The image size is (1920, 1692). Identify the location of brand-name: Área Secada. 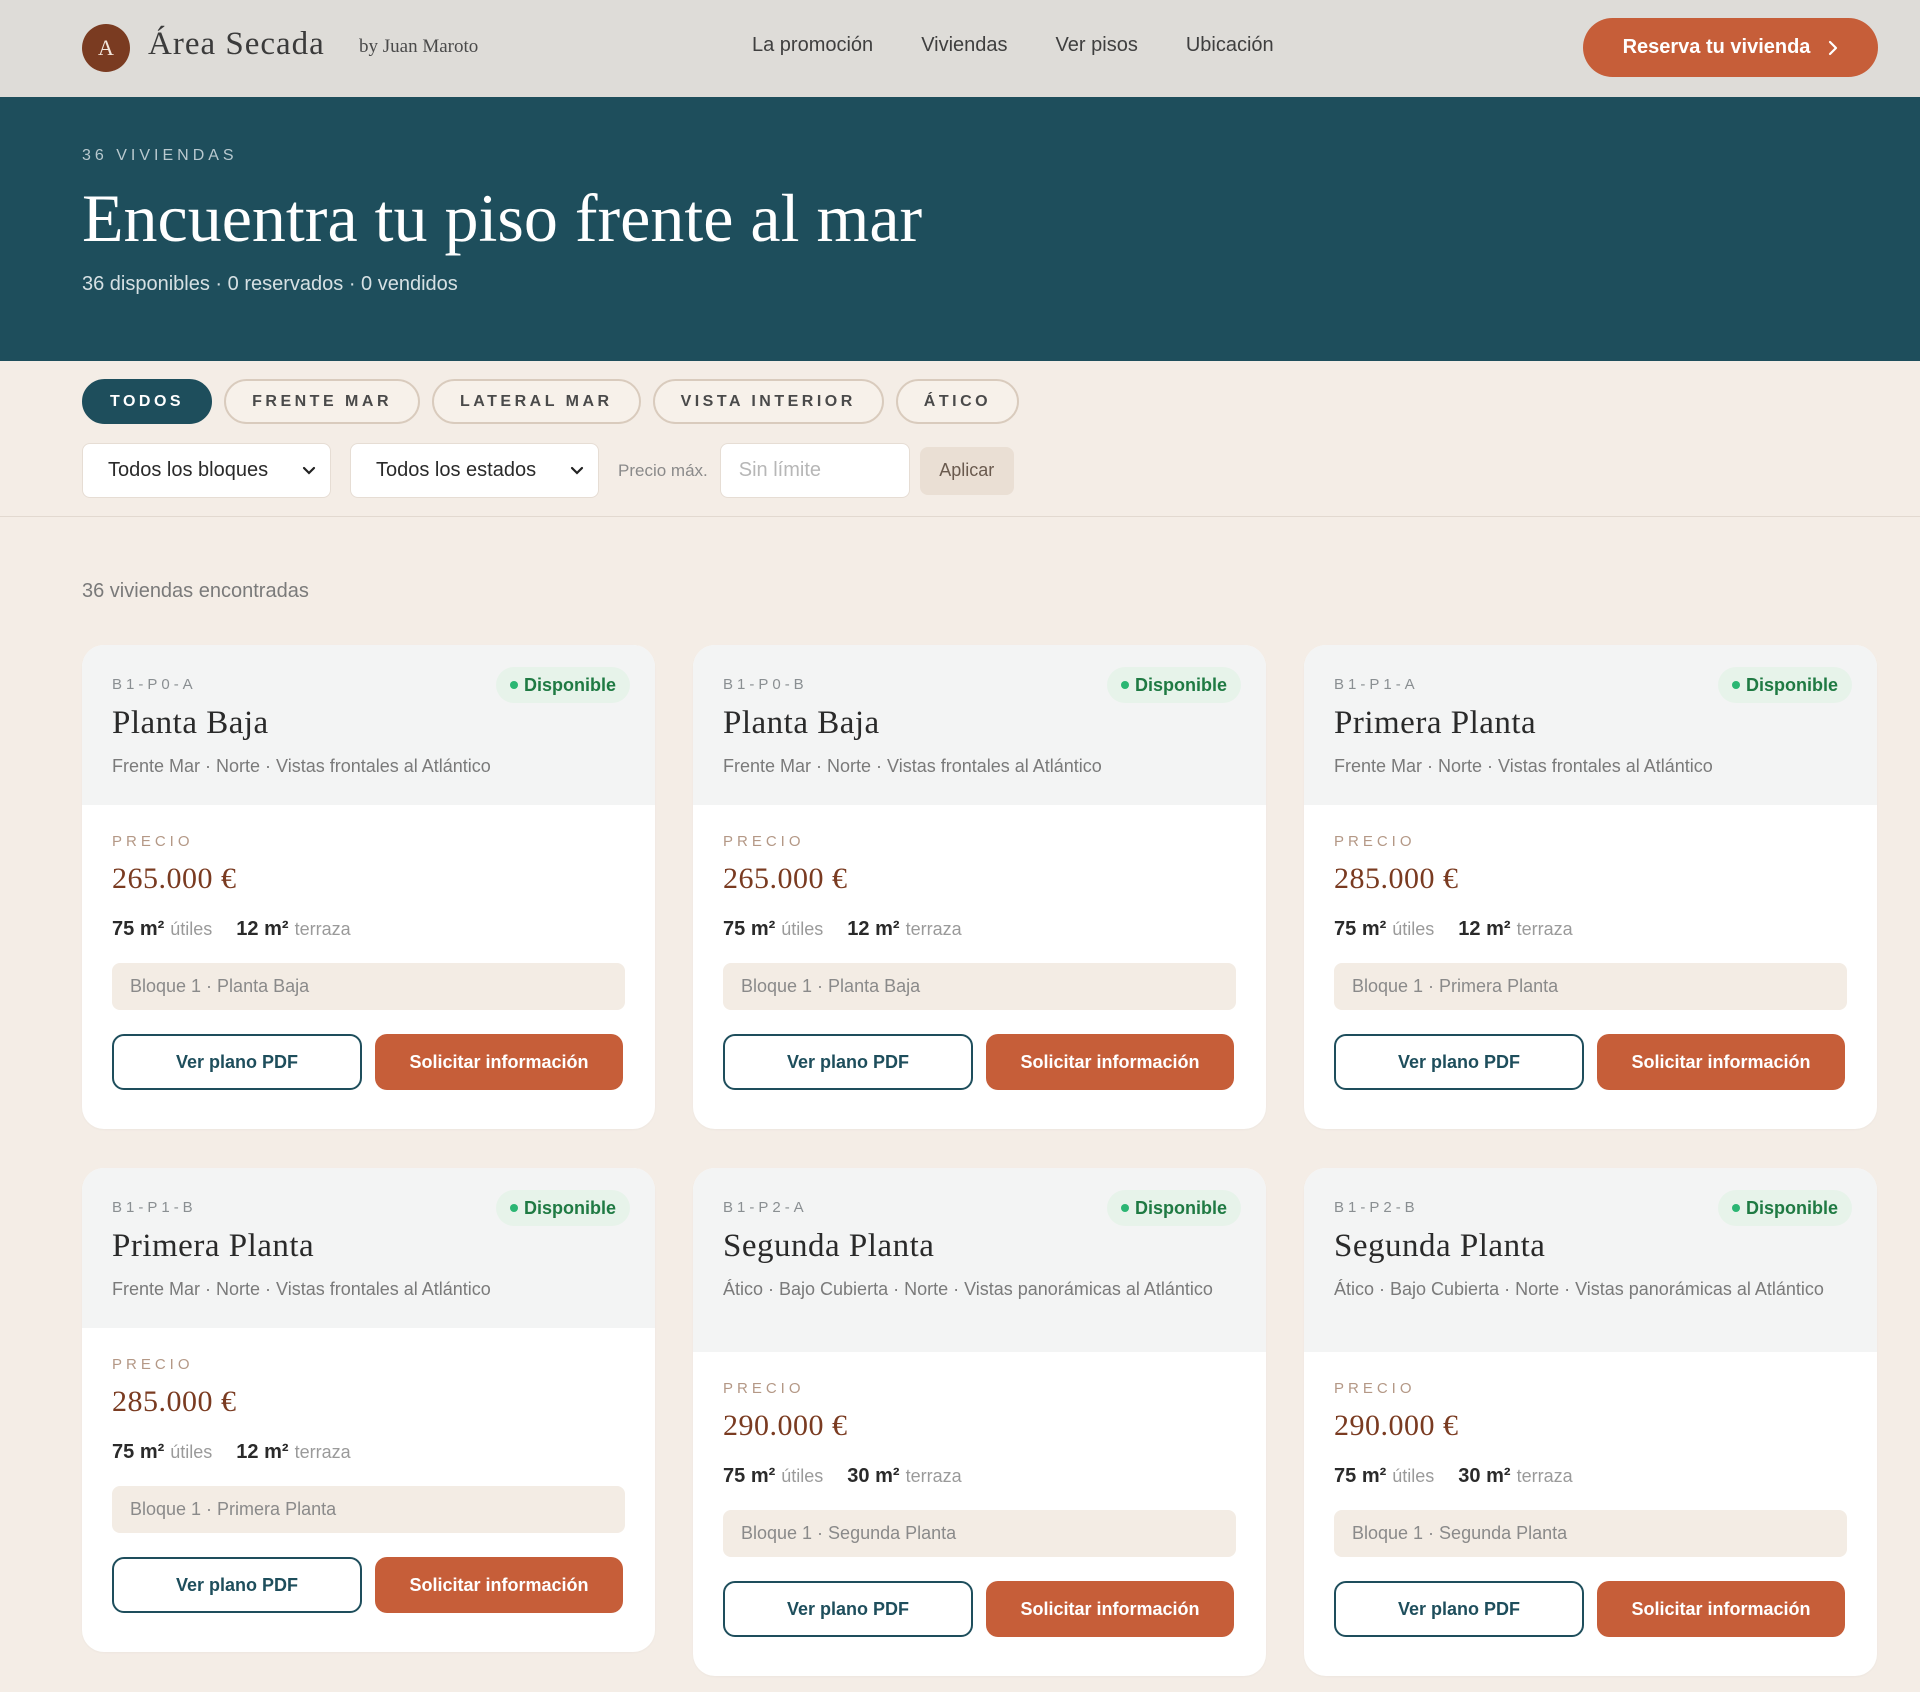
(236, 44).